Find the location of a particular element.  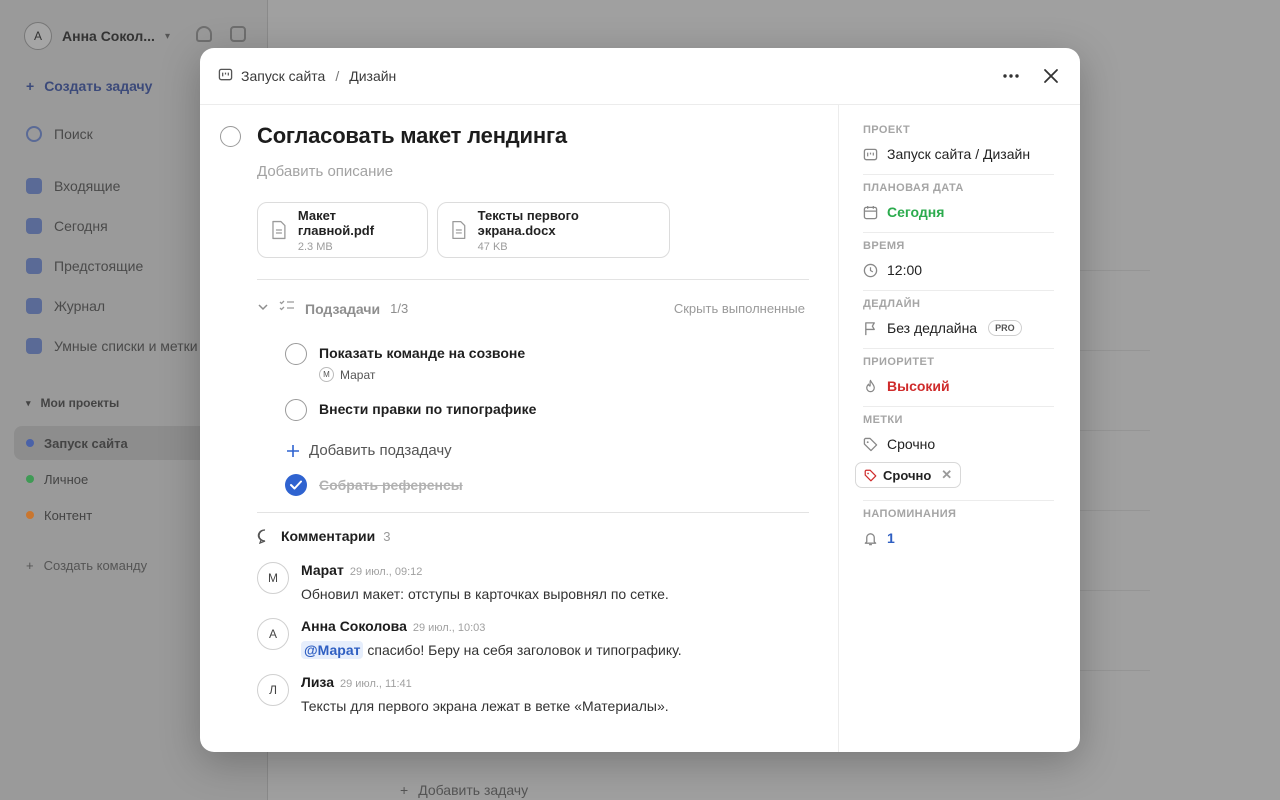

sidebar-item-search: Поиск is located at coordinates (59, 134).